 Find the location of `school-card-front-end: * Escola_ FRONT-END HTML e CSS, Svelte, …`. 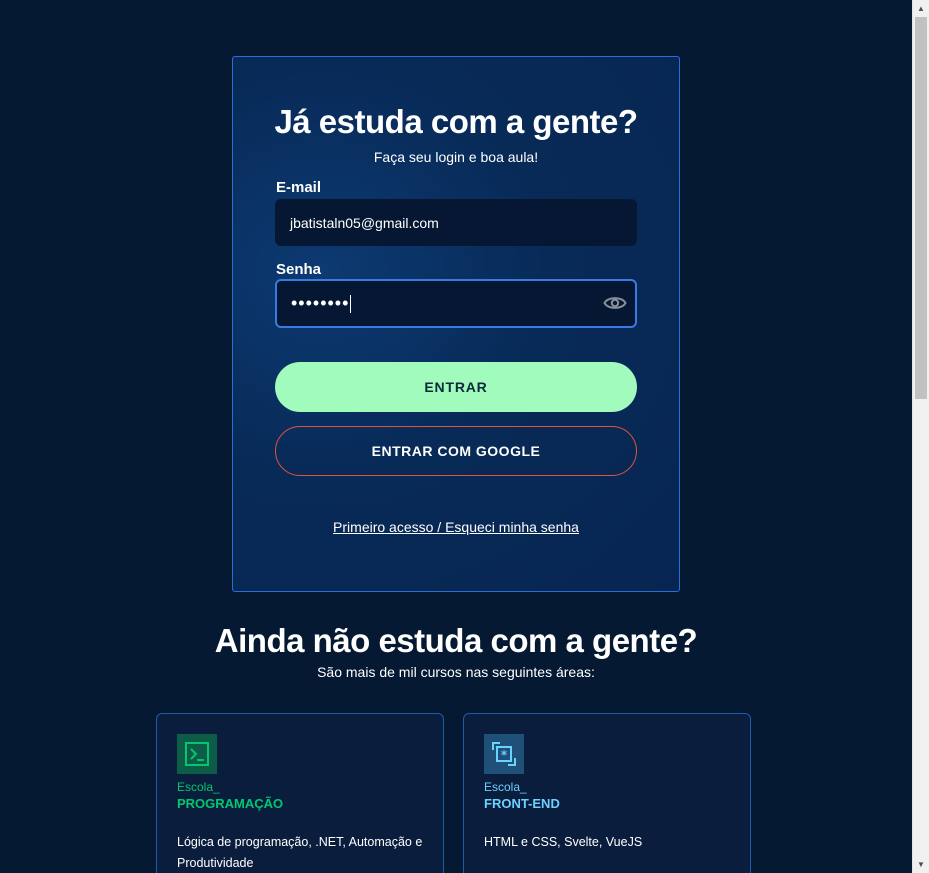

school-card-front-end: * Escola_ FRONT-END HTML e CSS, Svelte, … is located at coordinates (607, 793).